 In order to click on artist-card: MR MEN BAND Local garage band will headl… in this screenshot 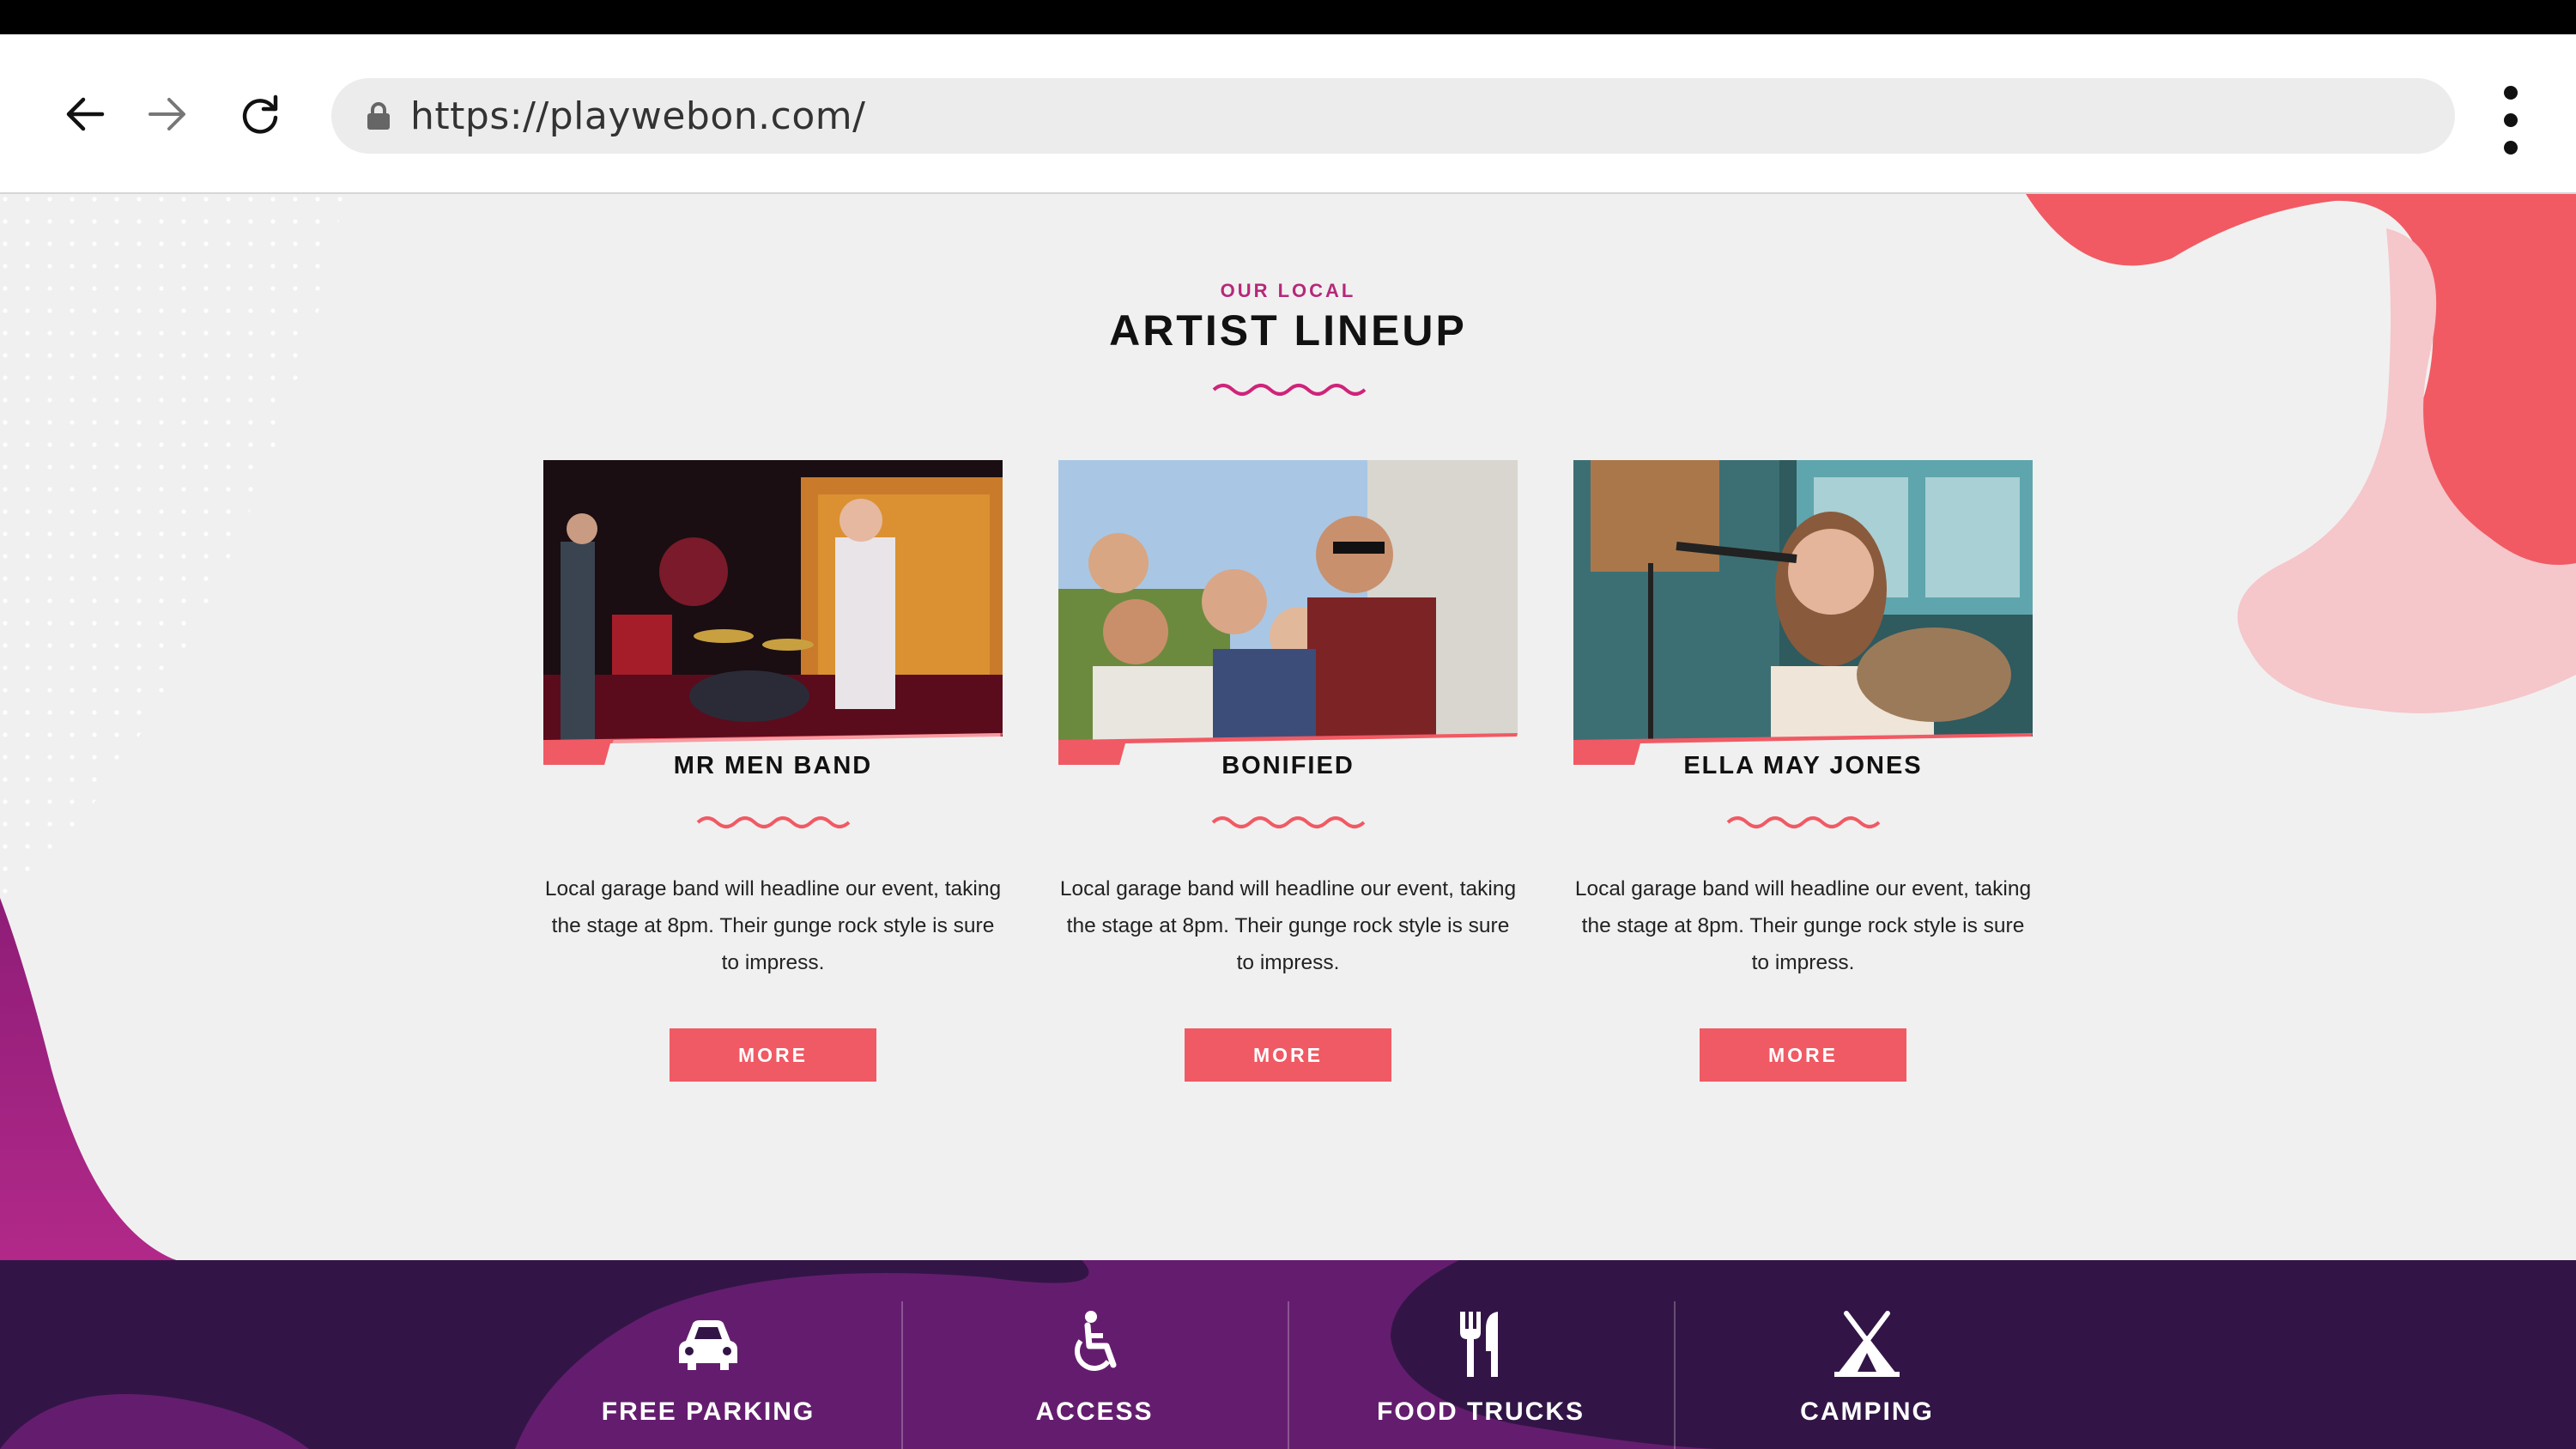, I will do `click(773, 771)`.